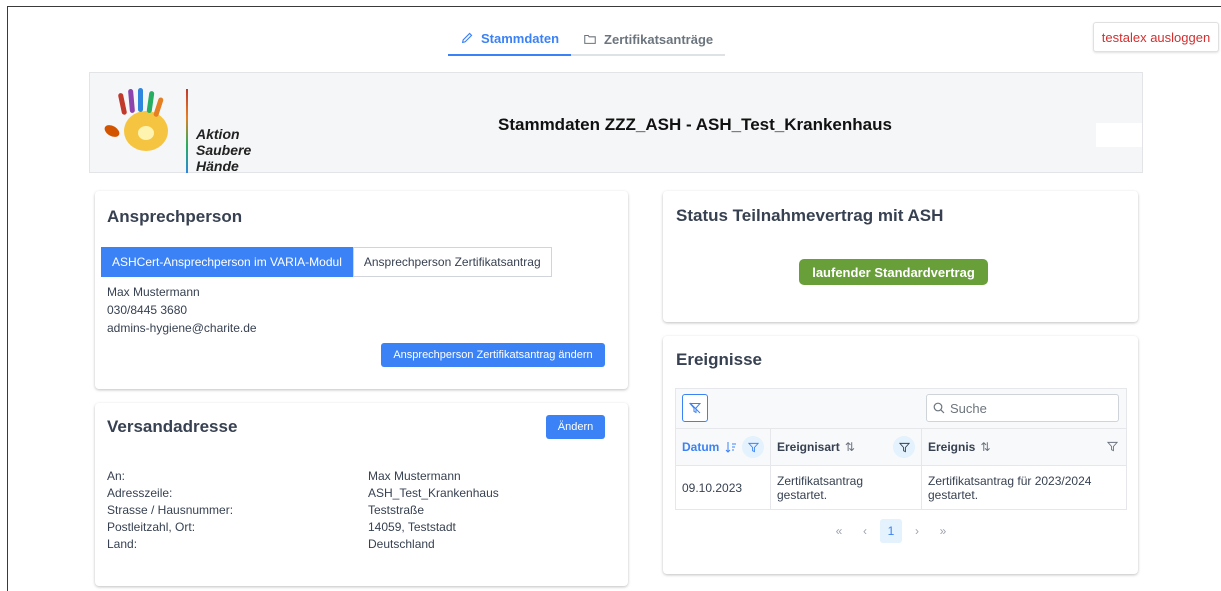  What do you see at coordinates (467, 38) in the screenshot?
I see `pencil-icon` at bounding box center [467, 38].